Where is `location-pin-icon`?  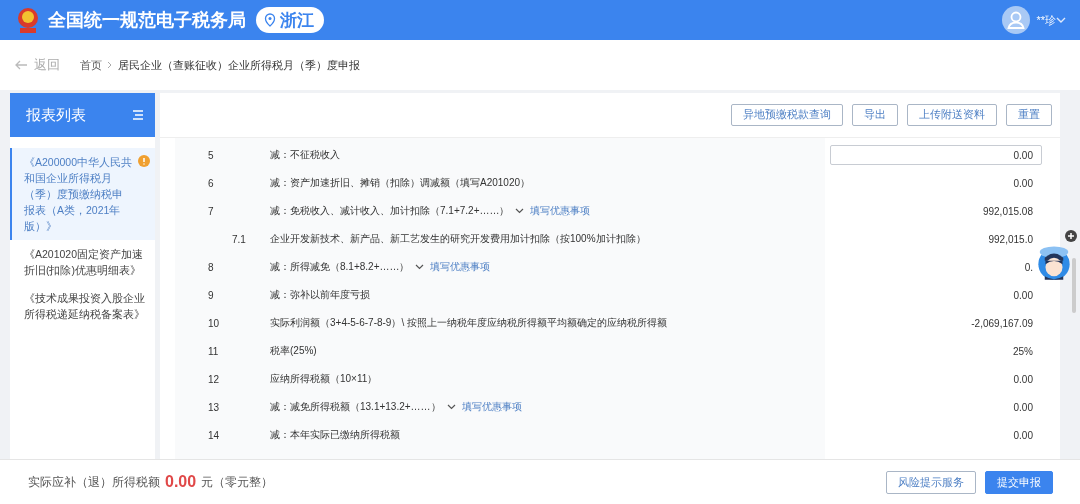
location-pin-icon is located at coordinates (270, 20).